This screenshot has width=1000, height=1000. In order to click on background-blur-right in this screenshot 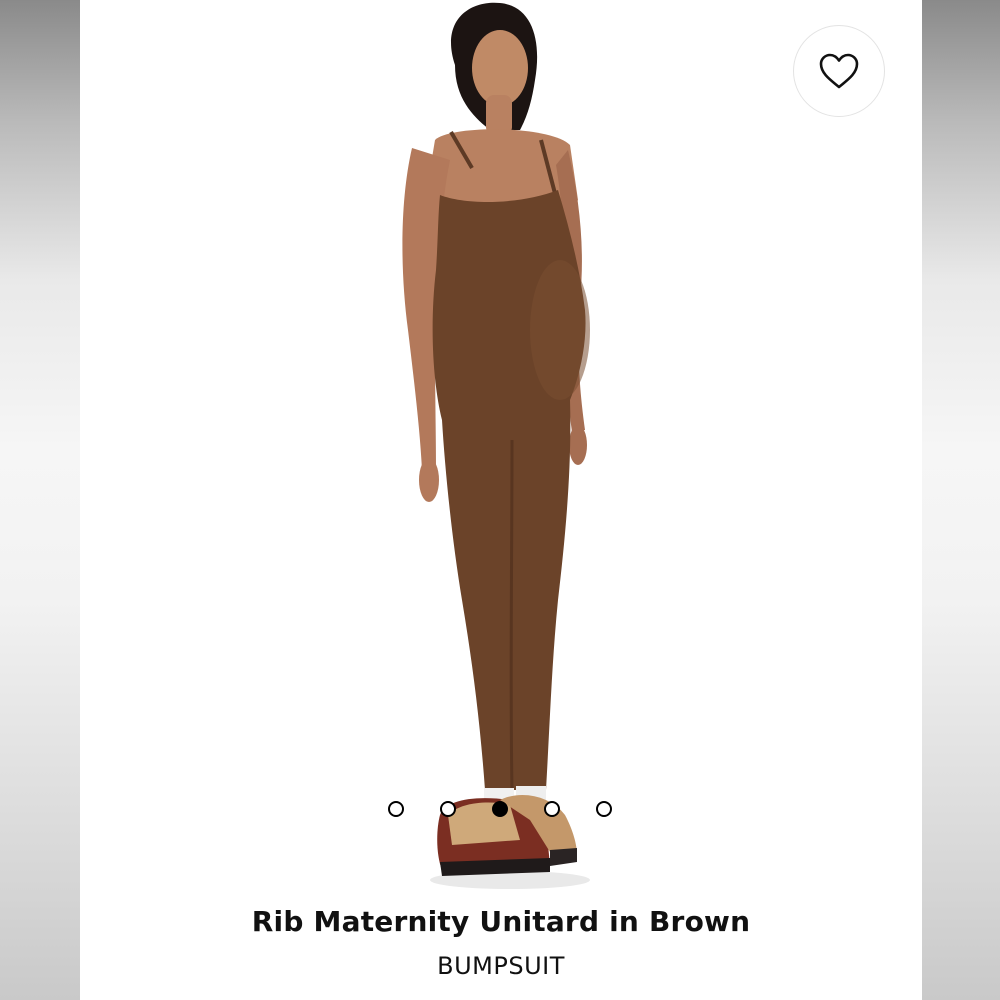, I will do `click(961, 500)`.